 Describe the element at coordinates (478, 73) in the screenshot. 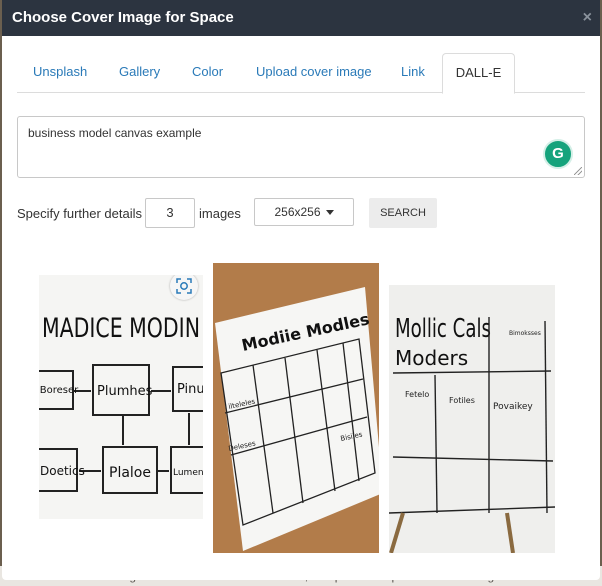

I see `tab-dall-e: DALL-E` at that location.